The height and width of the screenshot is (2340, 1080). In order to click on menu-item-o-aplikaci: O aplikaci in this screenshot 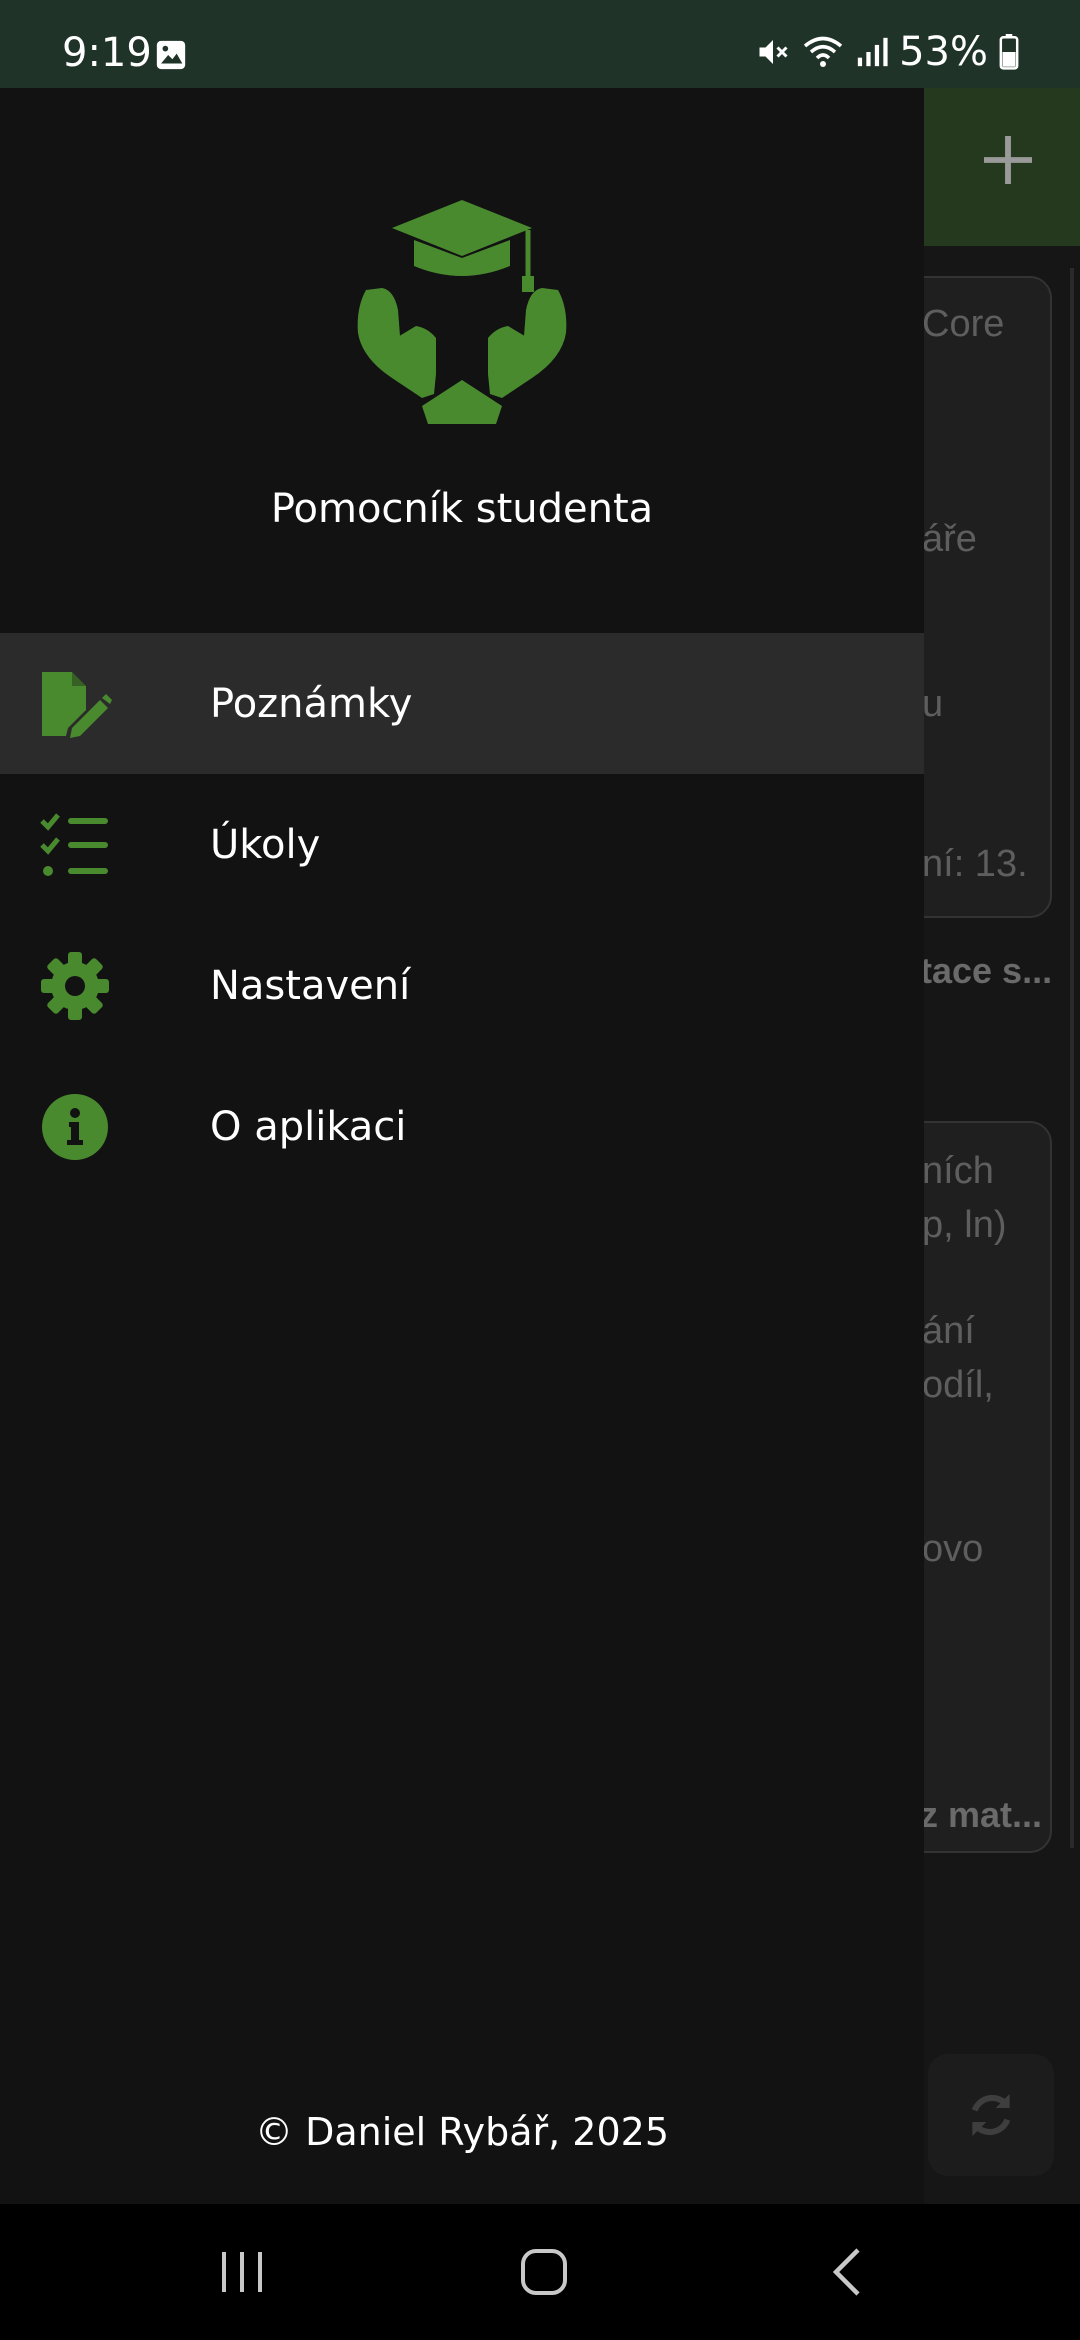, I will do `click(462, 1126)`.